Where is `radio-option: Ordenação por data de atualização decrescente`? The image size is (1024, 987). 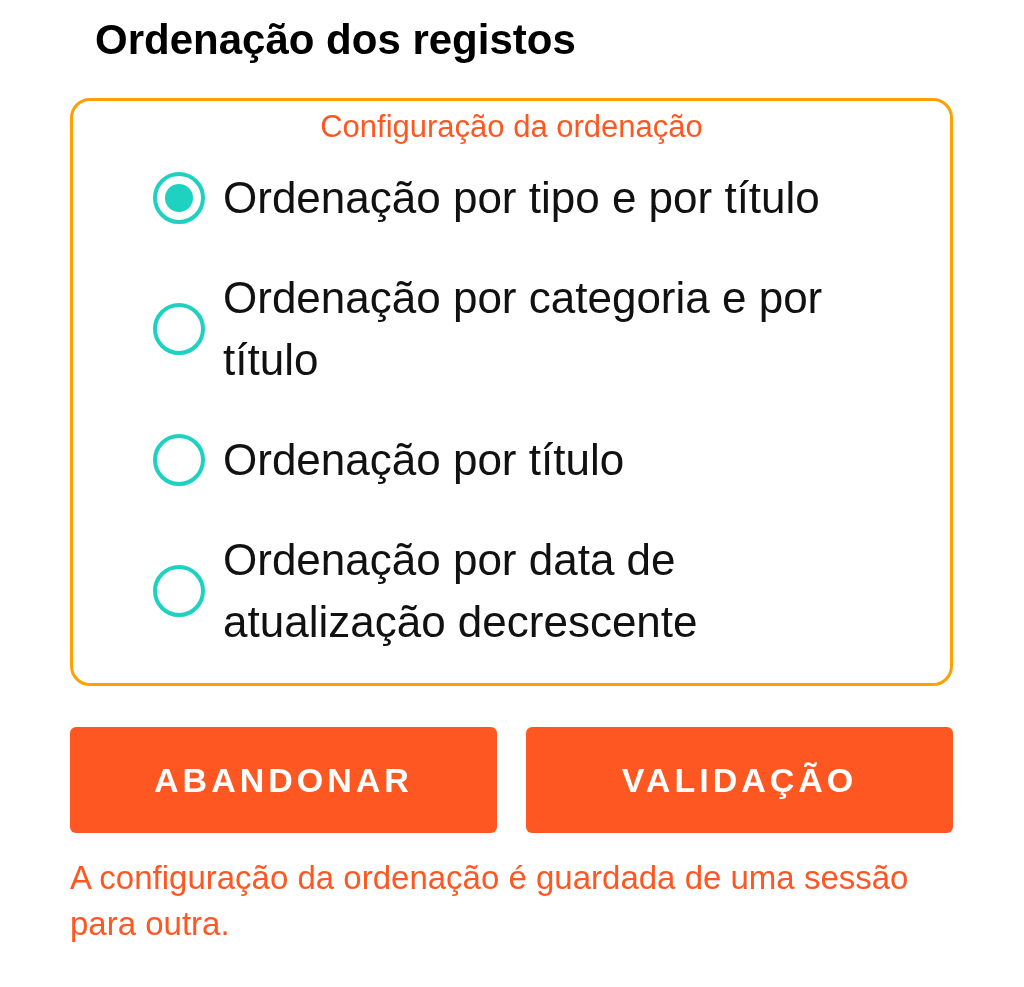 radio-option: Ordenação por data de atualização decrescente is located at coordinates (511, 591).